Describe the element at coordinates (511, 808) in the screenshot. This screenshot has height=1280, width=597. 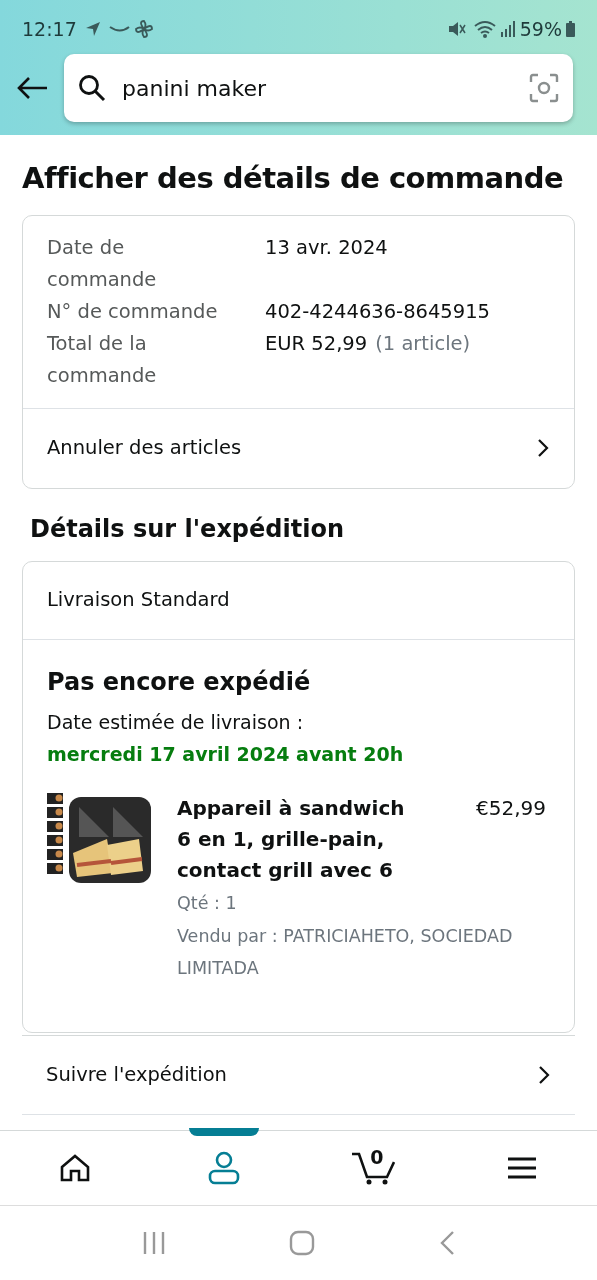
I see `product-price: €52,99` at that location.